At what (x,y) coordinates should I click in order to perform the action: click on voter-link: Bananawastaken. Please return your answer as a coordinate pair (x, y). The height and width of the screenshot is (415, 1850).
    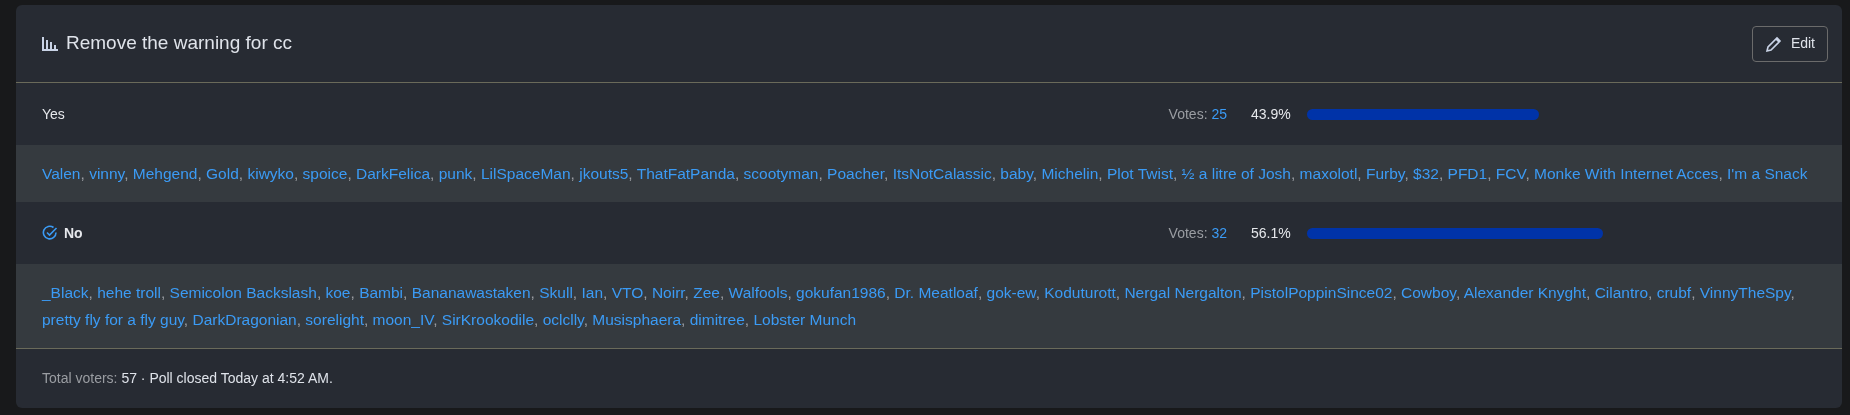
    Looking at the image, I should click on (471, 292).